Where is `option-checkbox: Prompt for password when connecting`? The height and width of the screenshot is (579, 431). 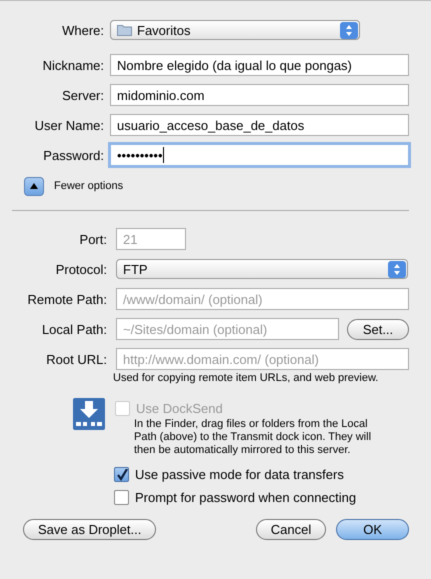 option-checkbox: Prompt for password when connecting is located at coordinates (261, 497).